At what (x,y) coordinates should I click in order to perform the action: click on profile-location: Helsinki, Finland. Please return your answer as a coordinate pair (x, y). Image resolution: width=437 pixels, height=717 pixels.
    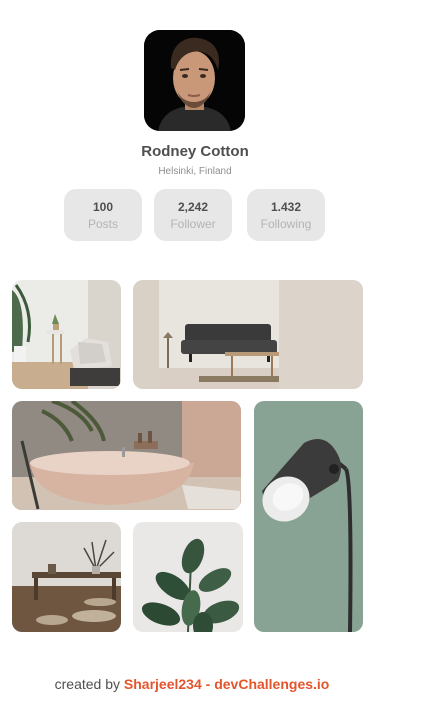
    Looking at the image, I should click on (195, 171).